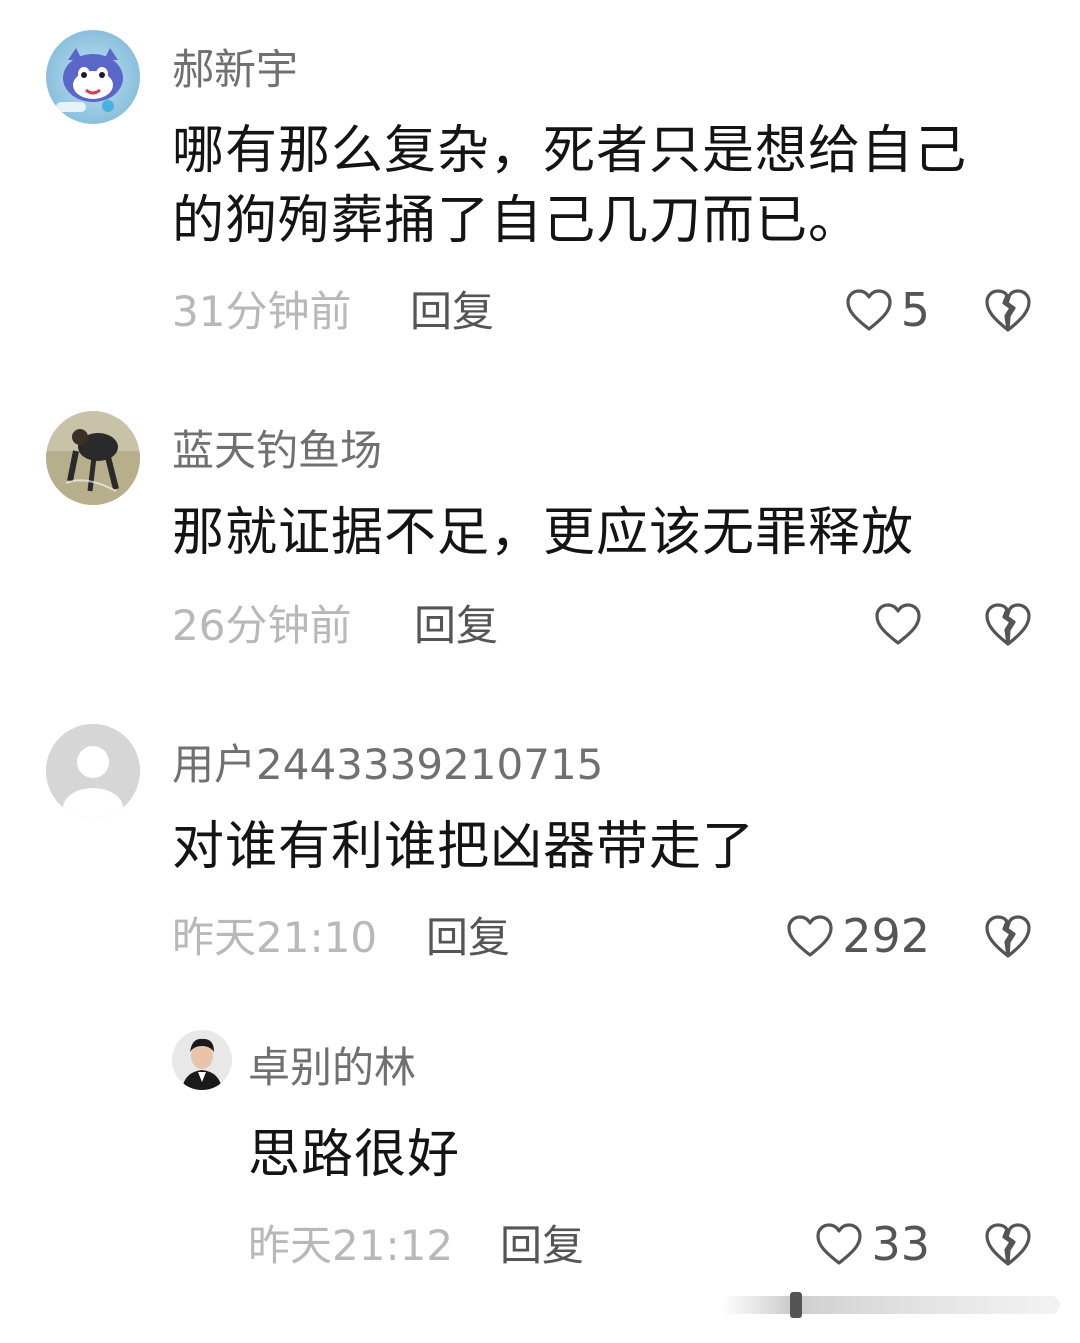 The width and height of the screenshot is (1080, 1343). I want to click on like-button: 5, so click(887, 310).